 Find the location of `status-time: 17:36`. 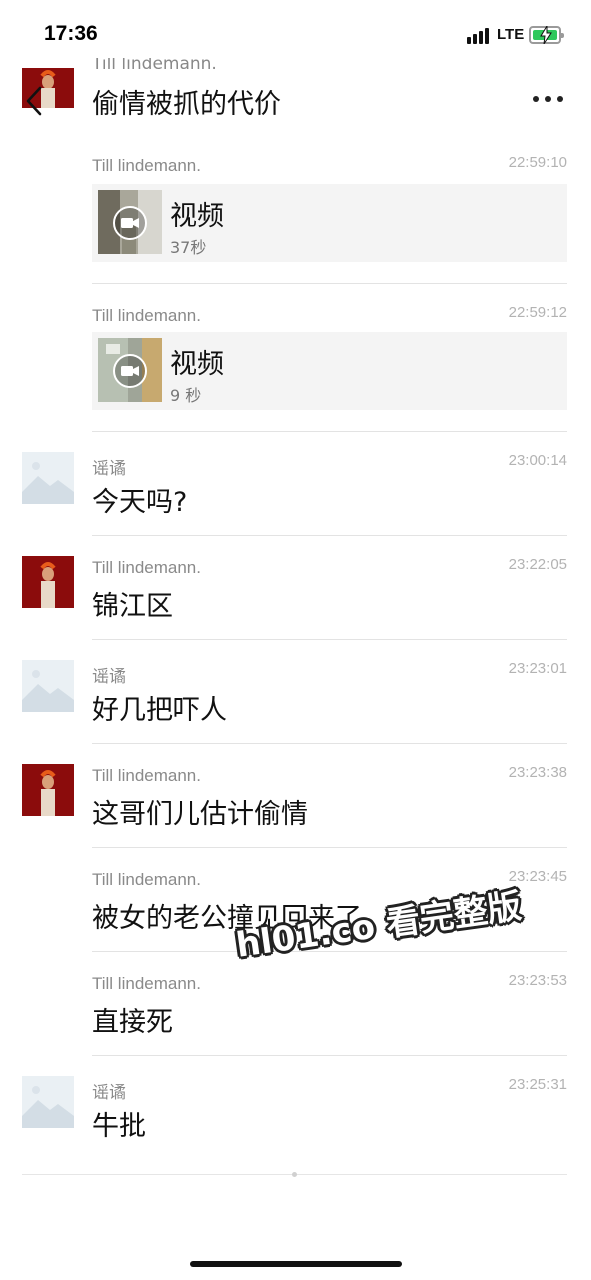

status-time: 17:36 is located at coordinates (71, 33).